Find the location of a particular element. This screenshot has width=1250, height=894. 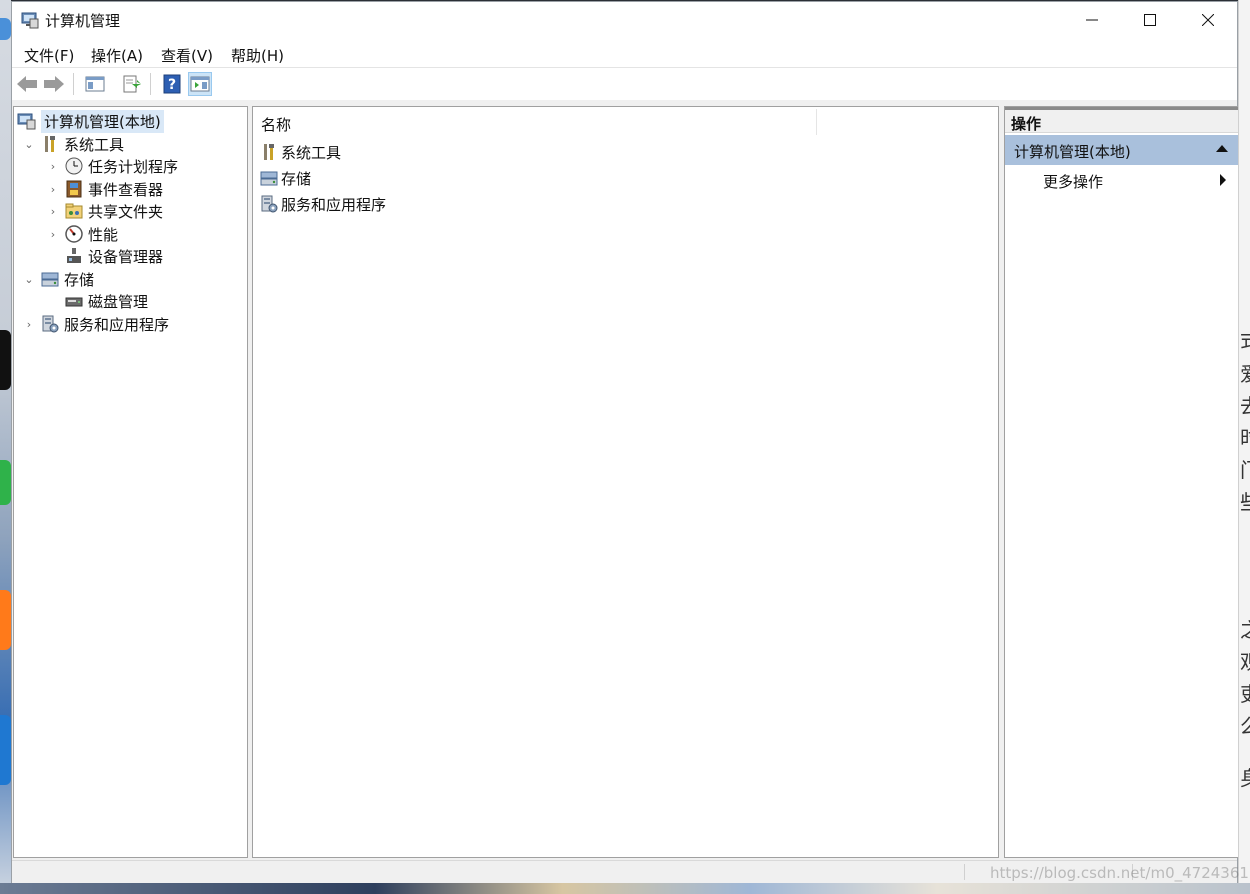

help-button: ? is located at coordinates (172, 84).